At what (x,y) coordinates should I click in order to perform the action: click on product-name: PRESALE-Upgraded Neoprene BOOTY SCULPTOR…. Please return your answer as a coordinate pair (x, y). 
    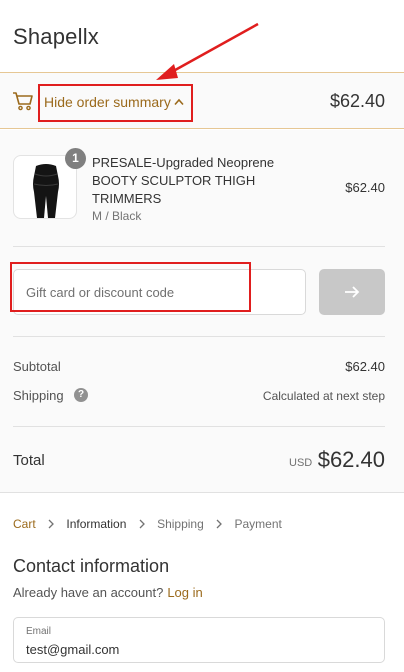
    Looking at the image, I should click on (183, 180).